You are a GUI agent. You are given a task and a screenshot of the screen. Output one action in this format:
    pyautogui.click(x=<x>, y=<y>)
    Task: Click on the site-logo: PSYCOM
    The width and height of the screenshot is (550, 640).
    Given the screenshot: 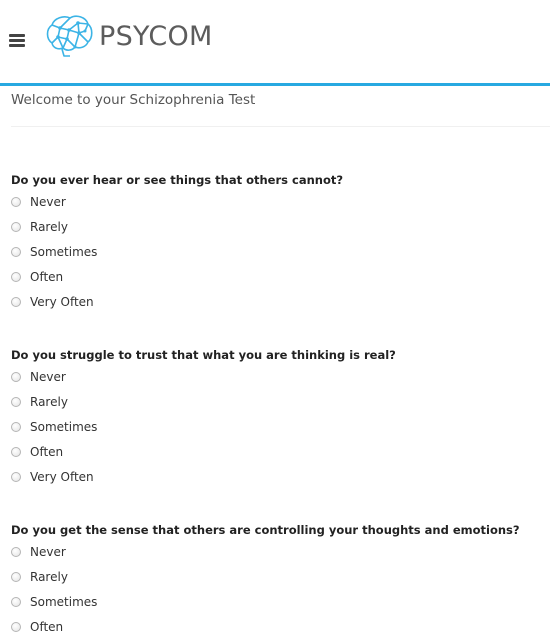 What is the action you would take?
    pyautogui.click(x=132, y=36)
    